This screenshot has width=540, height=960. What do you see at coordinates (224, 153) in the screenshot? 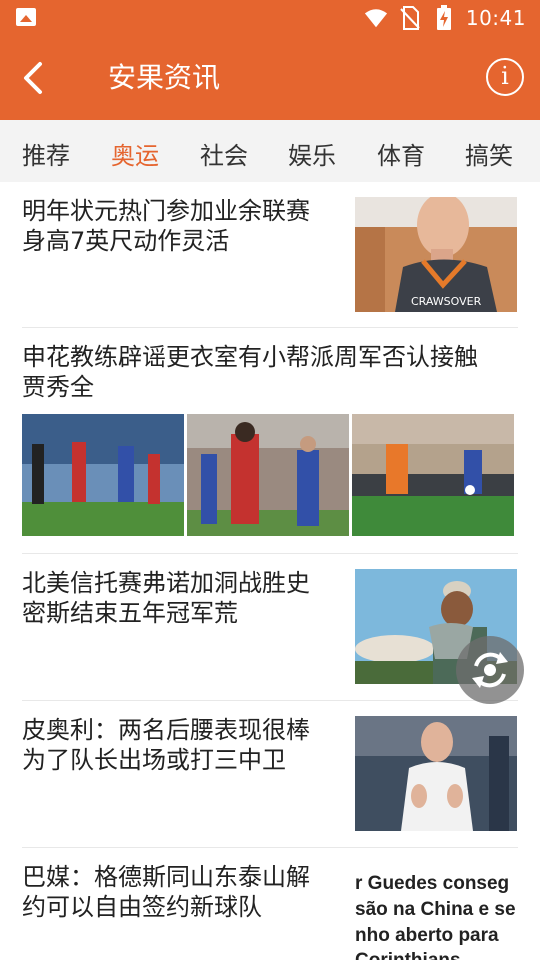
I see `tab-society: 社会` at bounding box center [224, 153].